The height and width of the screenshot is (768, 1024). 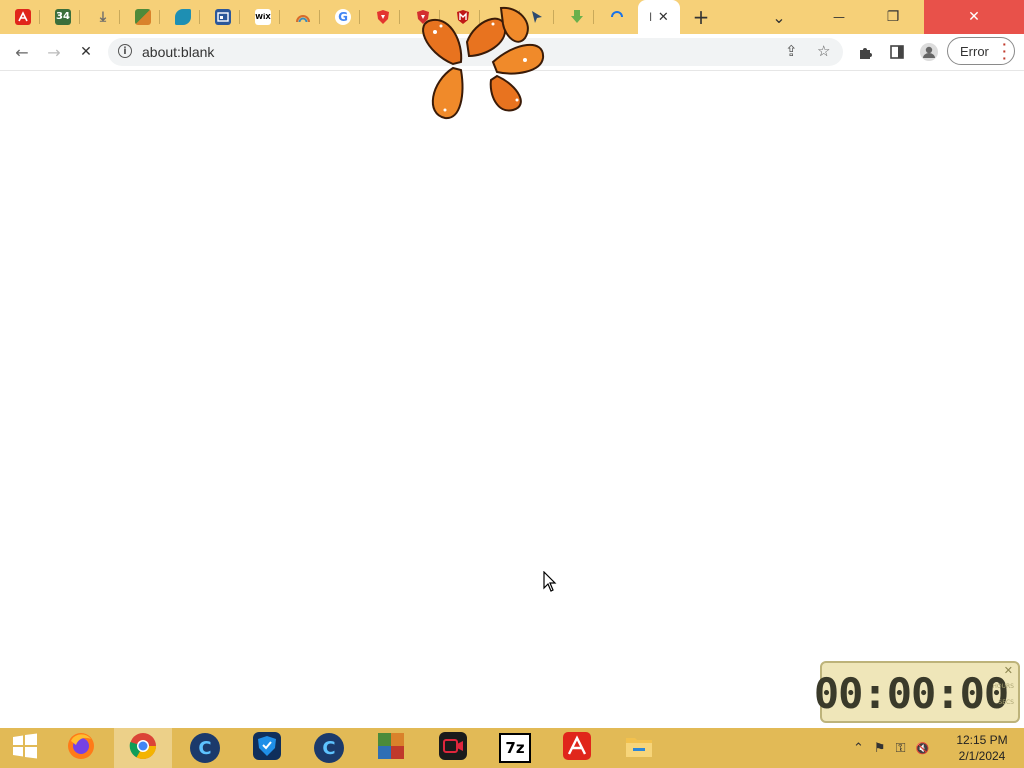 I want to click on active-tab-title: l, so click(x=650, y=17).